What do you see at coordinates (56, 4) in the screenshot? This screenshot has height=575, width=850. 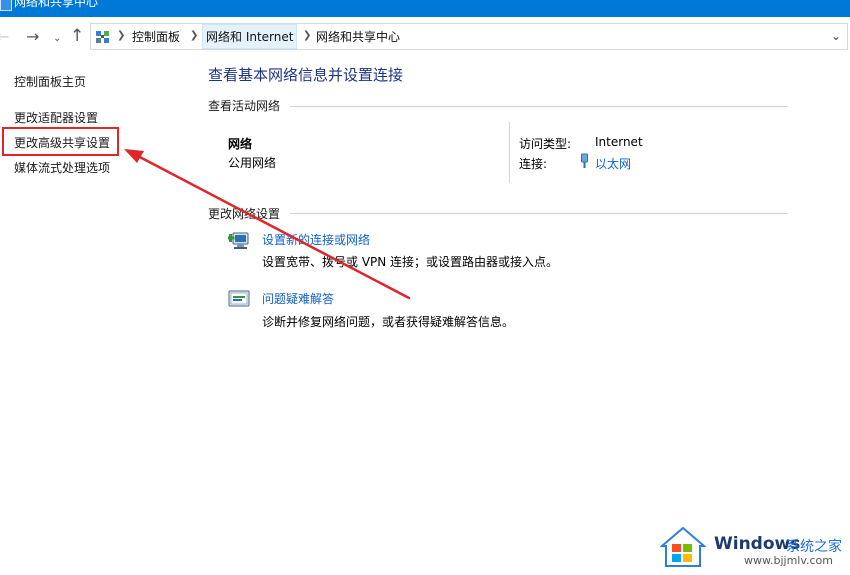 I see `window-title: 网络和共享中心` at bounding box center [56, 4].